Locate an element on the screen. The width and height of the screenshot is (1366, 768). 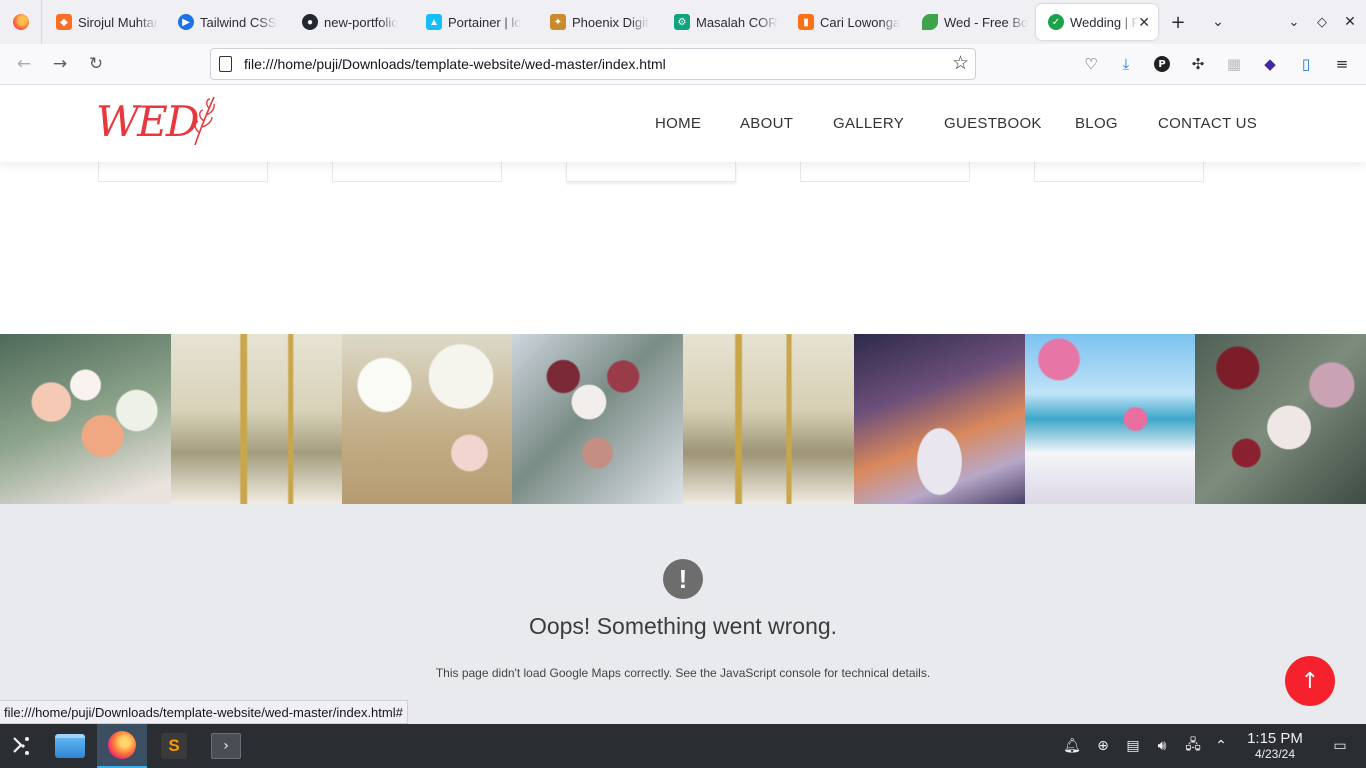
taskbar-files is located at coordinates (70, 746).